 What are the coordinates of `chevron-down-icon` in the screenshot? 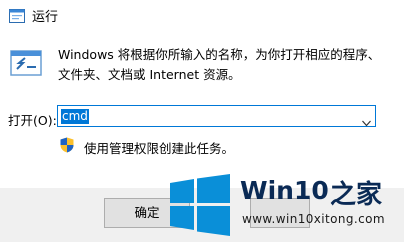 It's located at (366, 119).